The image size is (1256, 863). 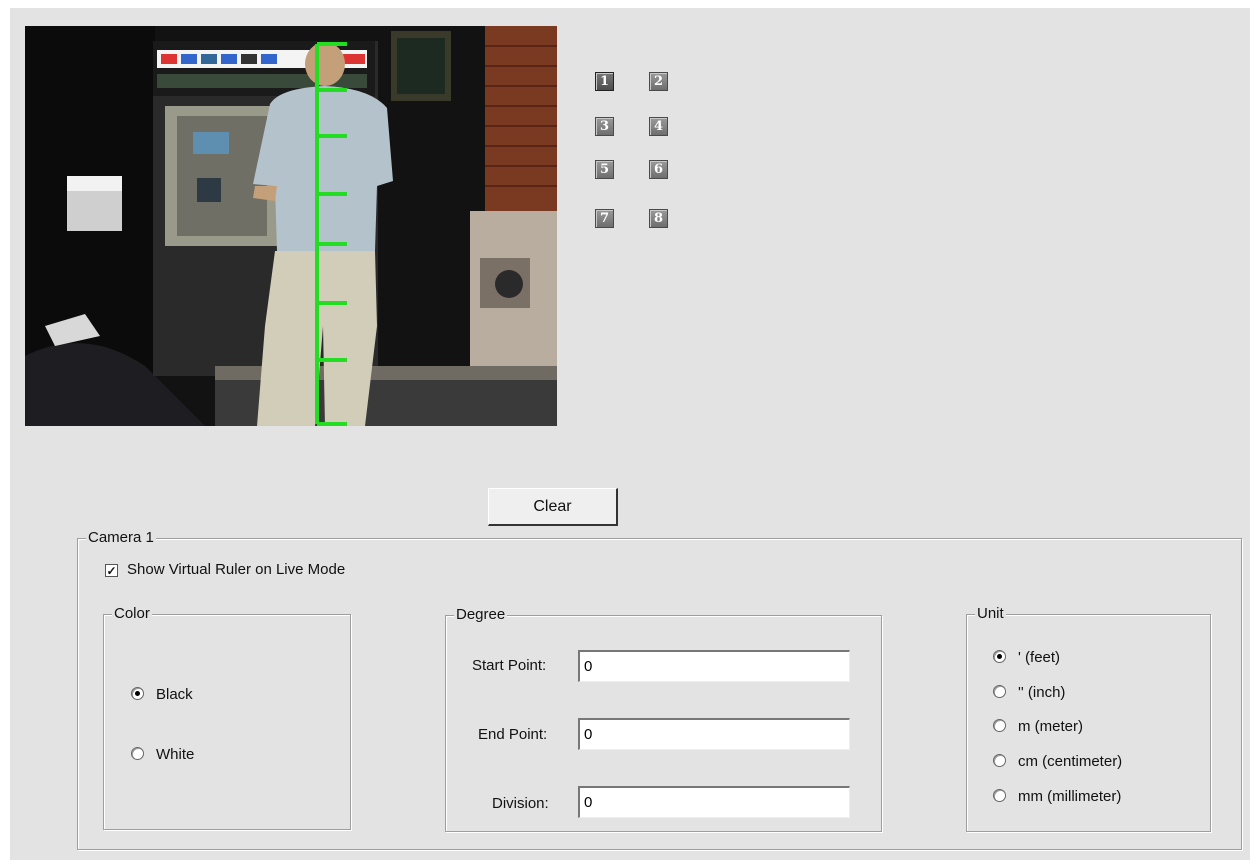 I want to click on unit-feet-label: ' (feet), so click(x=1039, y=657).